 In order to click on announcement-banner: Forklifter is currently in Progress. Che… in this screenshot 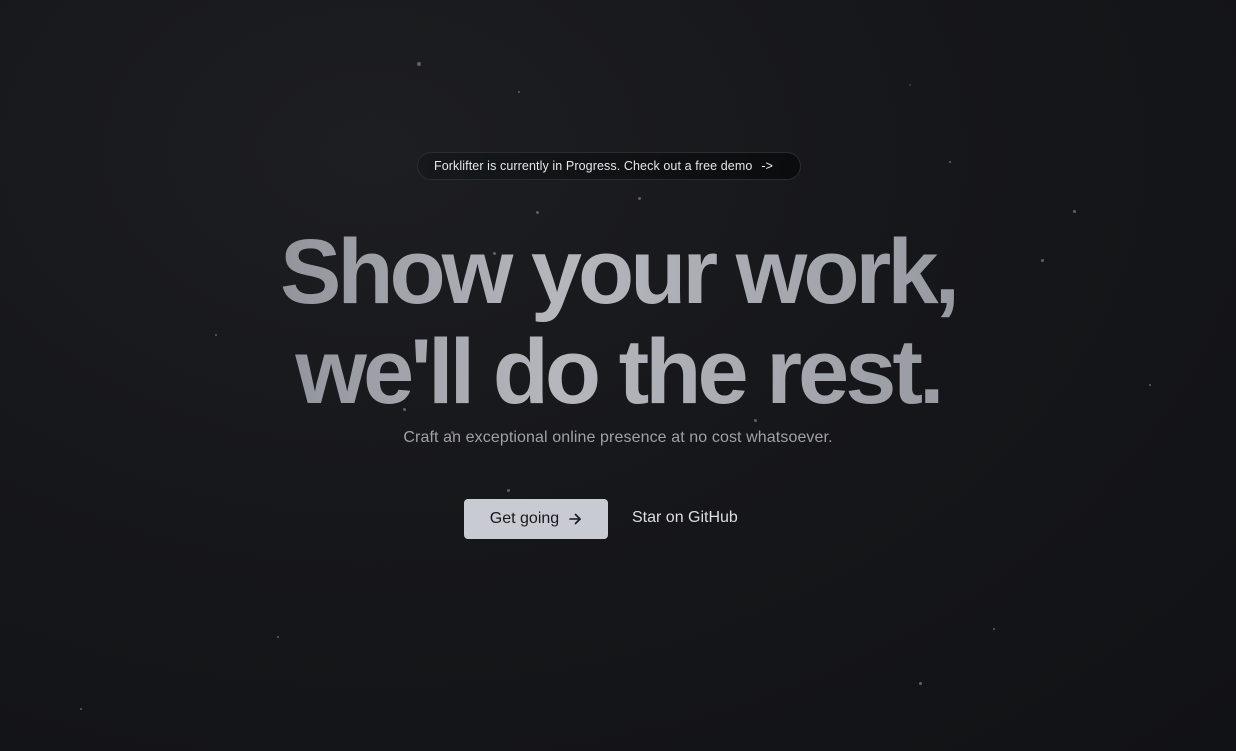, I will do `click(609, 166)`.